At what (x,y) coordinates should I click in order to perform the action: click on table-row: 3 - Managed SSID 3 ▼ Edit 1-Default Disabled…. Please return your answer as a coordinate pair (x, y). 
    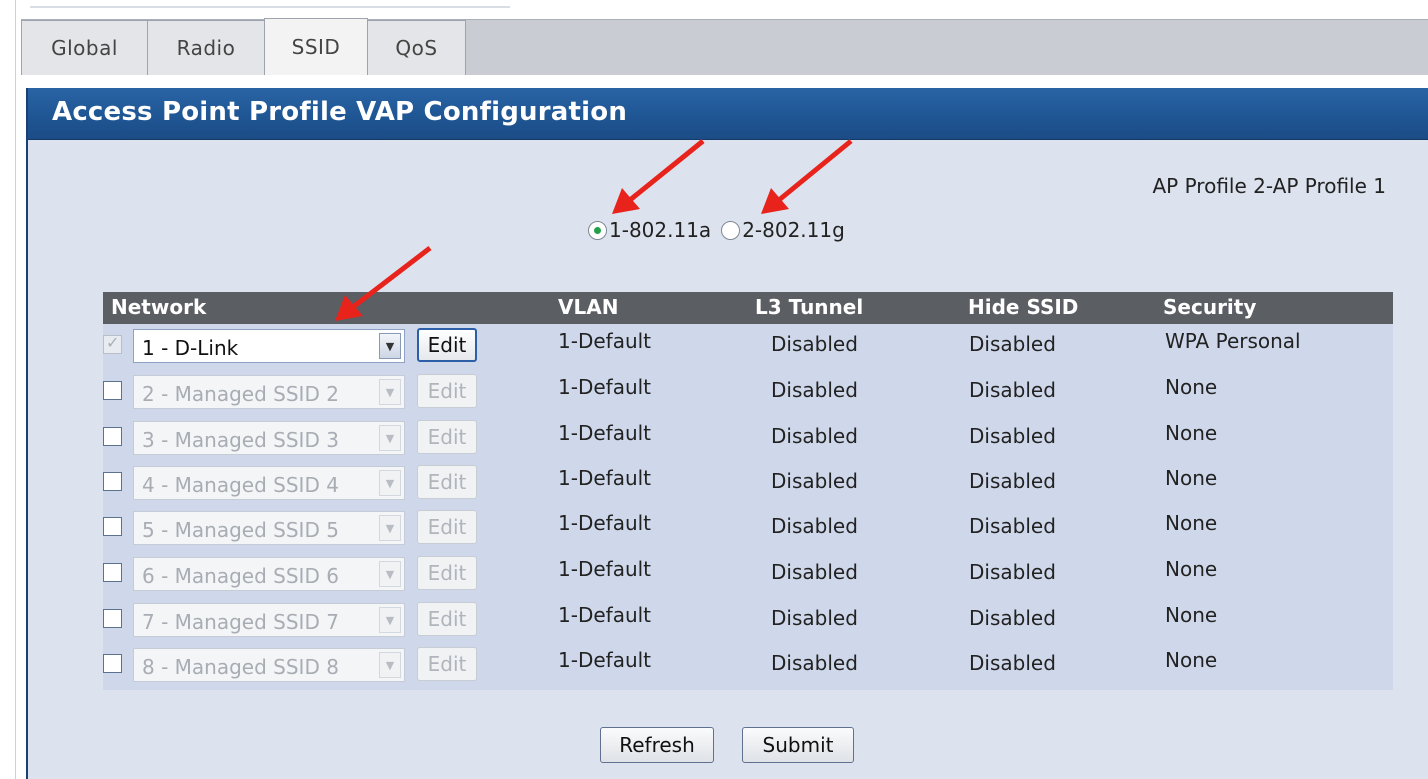
    Looking at the image, I should click on (748, 438).